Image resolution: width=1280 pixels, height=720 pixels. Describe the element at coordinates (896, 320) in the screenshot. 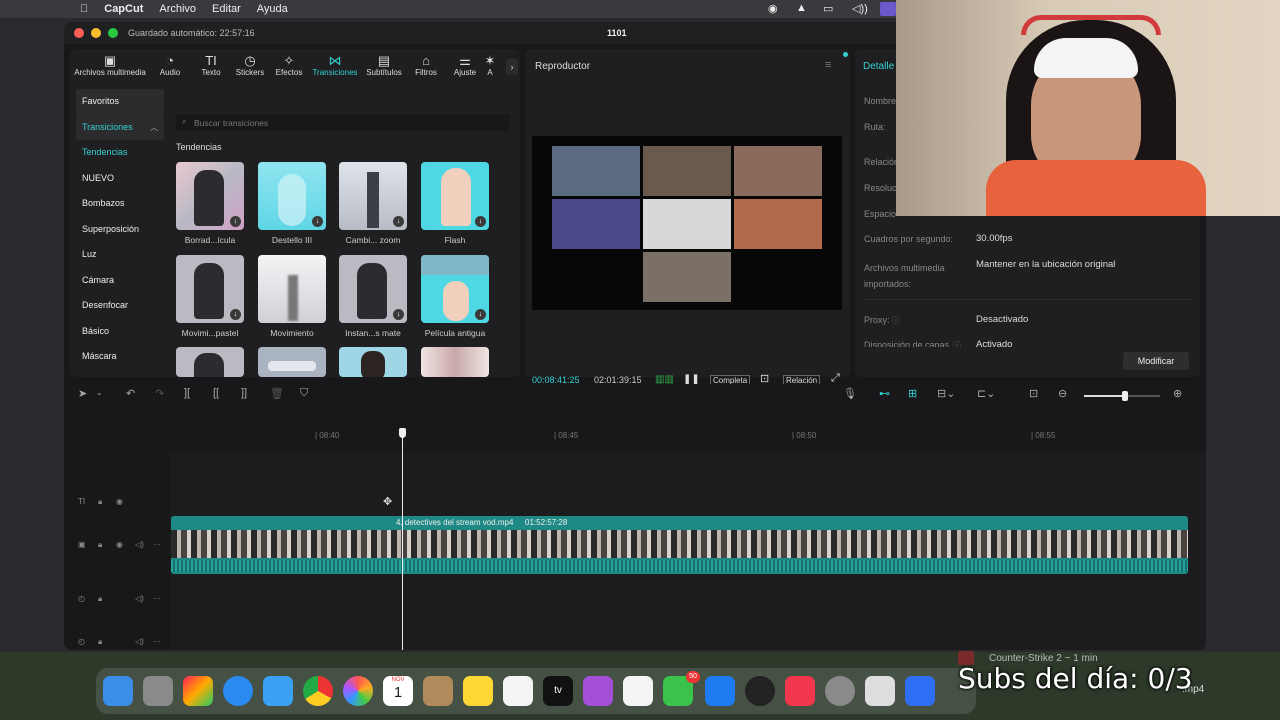

I see `info-icon: ⓘ` at that location.